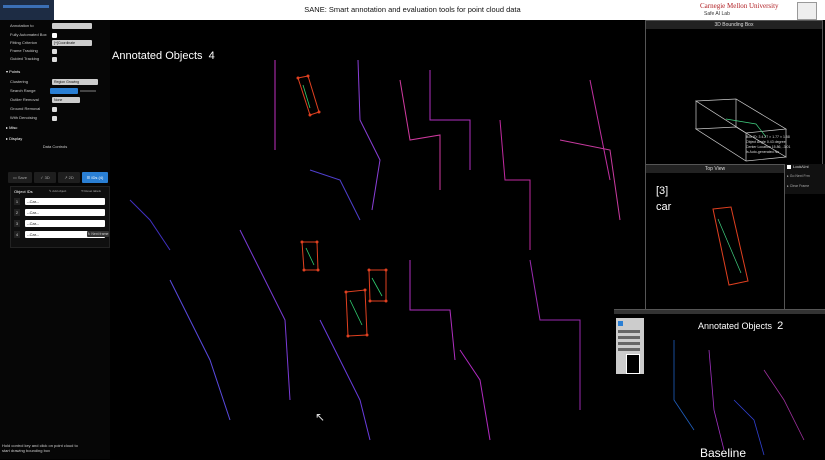 This screenshot has height=460, width=825. Describe the element at coordinates (723, 453) in the screenshot. I see `baseline-name: Baseline` at that location.